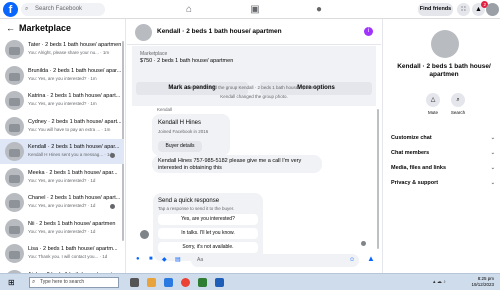 The height and width of the screenshot is (290, 500). Describe the element at coordinates (144, 234) in the screenshot. I see `sender-avatar` at that location.